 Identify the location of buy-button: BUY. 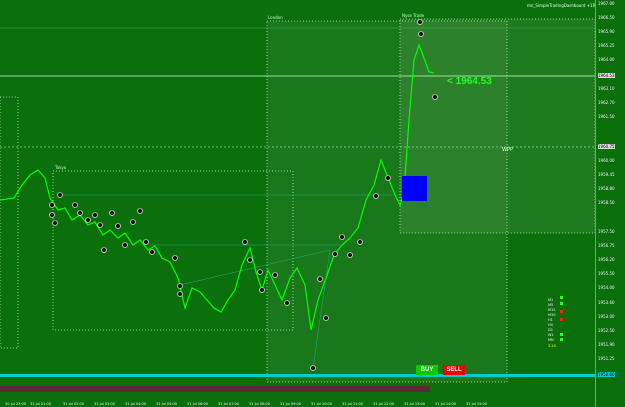
(427, 370).